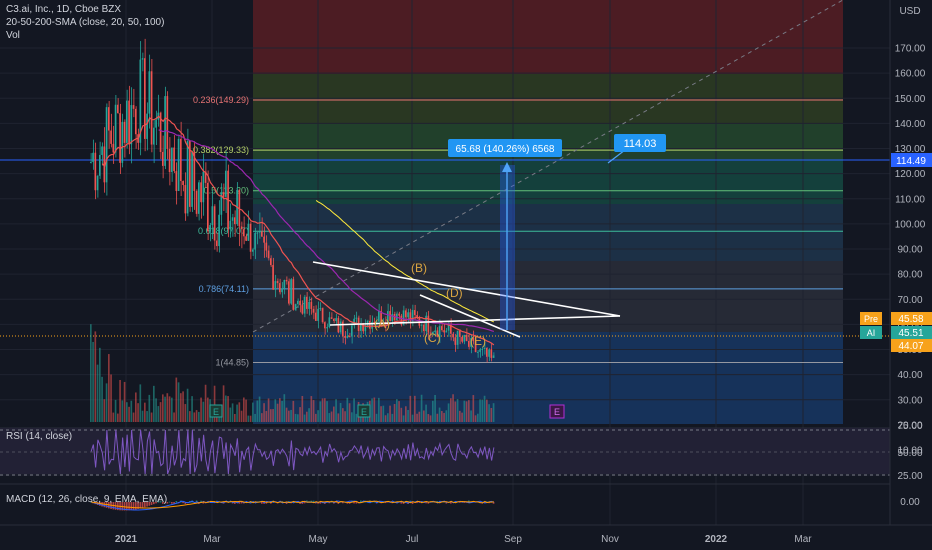 The image size is (932, 550). Describe the element at coordinates (419, 268) in the screenshot. I see `wave-label-b: (B)` at that location.